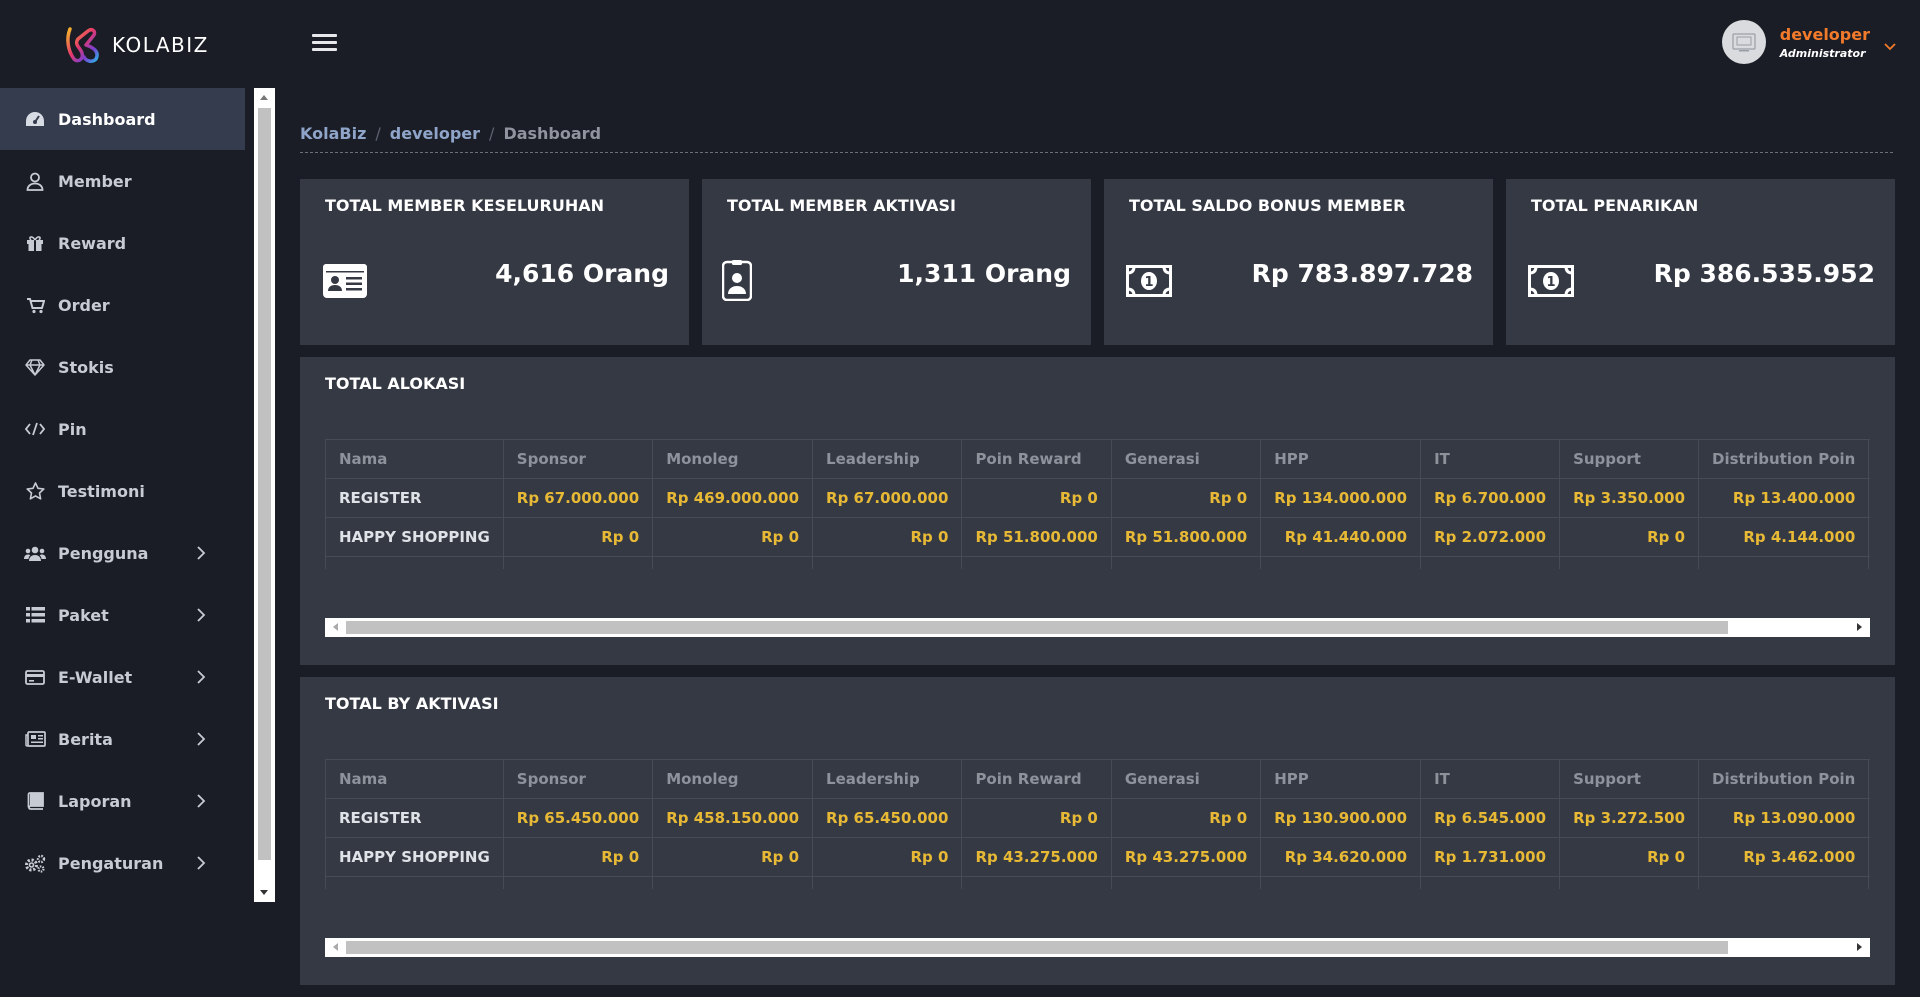 Image resolution: width=1920 pixels, height=997 pixels. I want to click on breadcrumb-link-home: KolaBiz, so click(333, 133).